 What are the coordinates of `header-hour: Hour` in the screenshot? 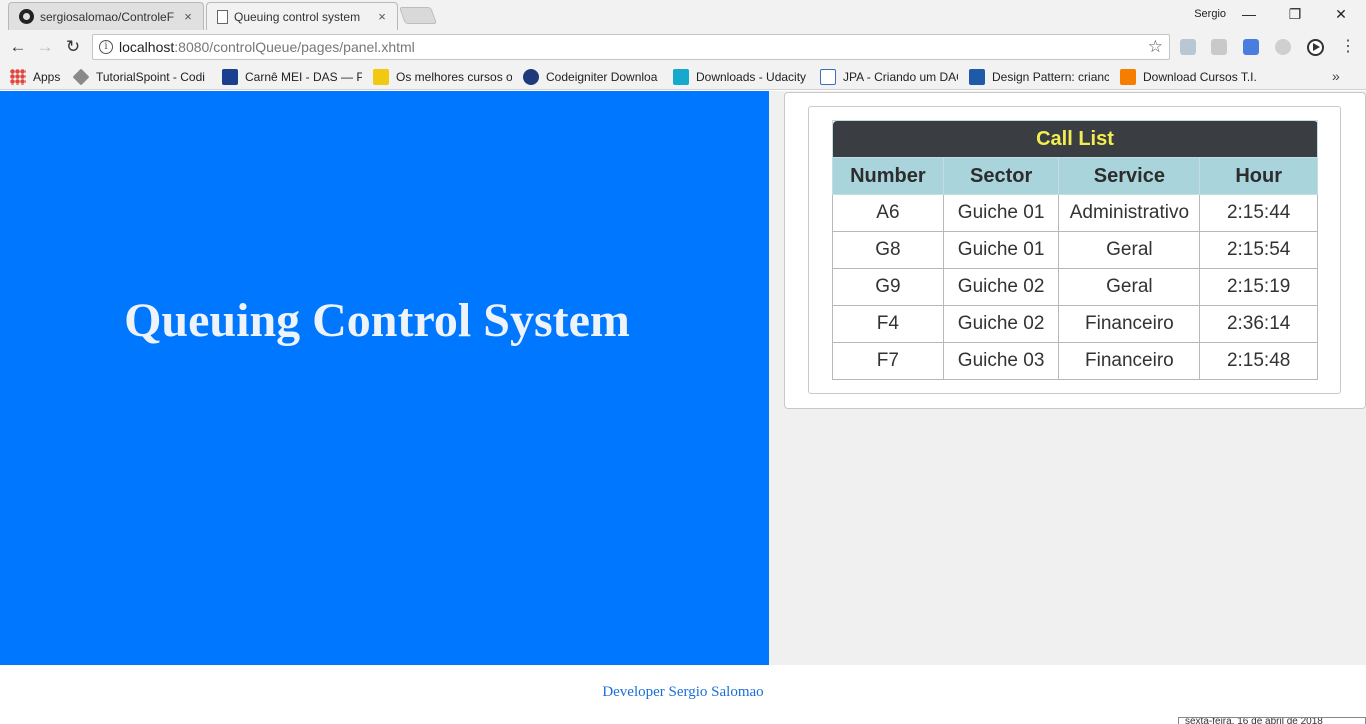 It's located at (1258, 176).